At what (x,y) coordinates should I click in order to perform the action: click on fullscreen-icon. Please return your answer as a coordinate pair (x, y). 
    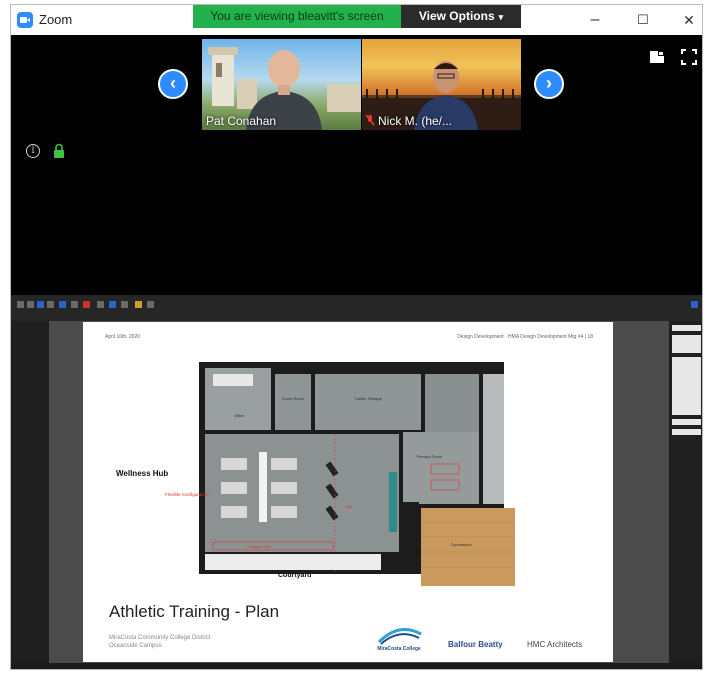
    Looking at the image, I should click on (689, 57).